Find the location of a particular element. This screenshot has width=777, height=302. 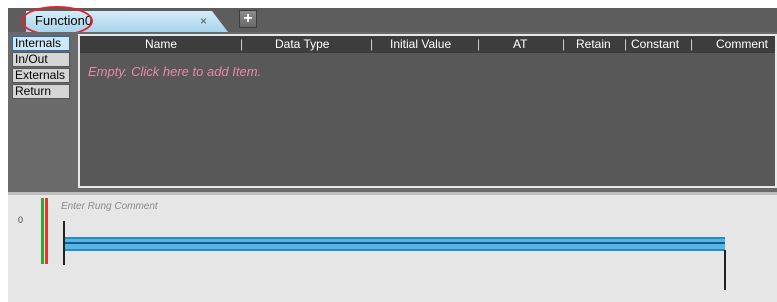

variable-category-list: Internals In/Out Externals Return is located at coordinates (42, 111).